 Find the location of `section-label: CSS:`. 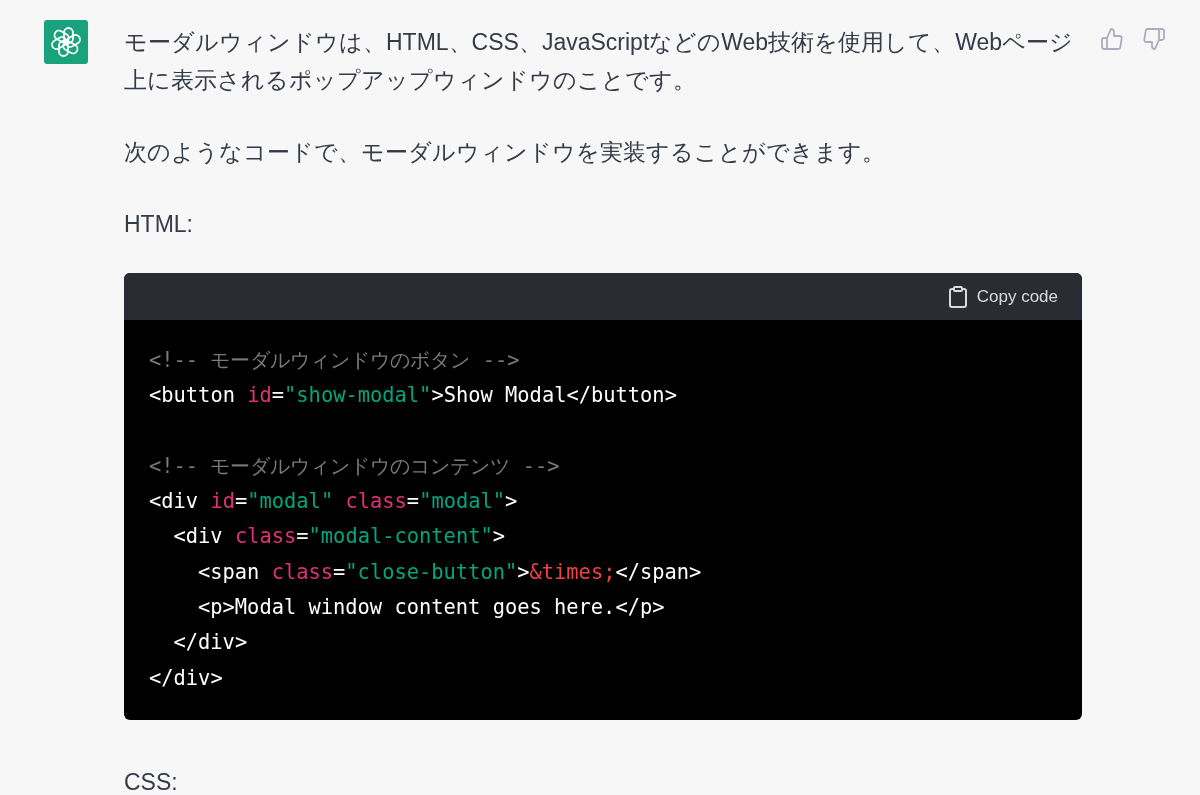

section-label: CSS: is located at coordinates (151, 781).